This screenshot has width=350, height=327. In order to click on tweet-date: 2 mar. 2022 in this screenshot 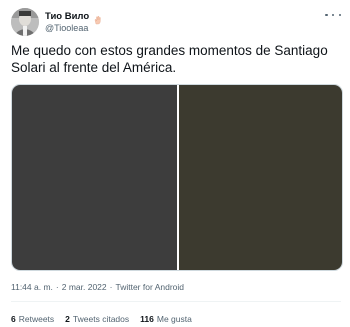, I will do `click(84, 287)`.